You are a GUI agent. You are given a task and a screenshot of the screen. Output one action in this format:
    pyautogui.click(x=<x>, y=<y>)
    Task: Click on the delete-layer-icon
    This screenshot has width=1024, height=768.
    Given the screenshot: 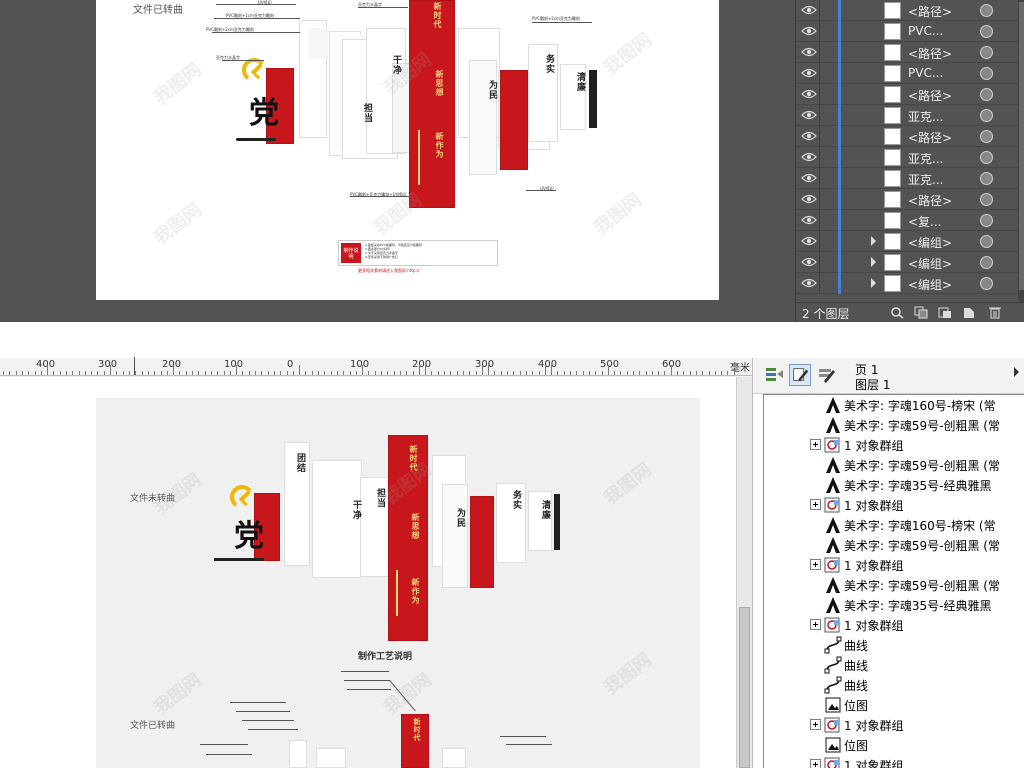 What is the action you would take?
    pyautogui.click(x=995, y=312)
    